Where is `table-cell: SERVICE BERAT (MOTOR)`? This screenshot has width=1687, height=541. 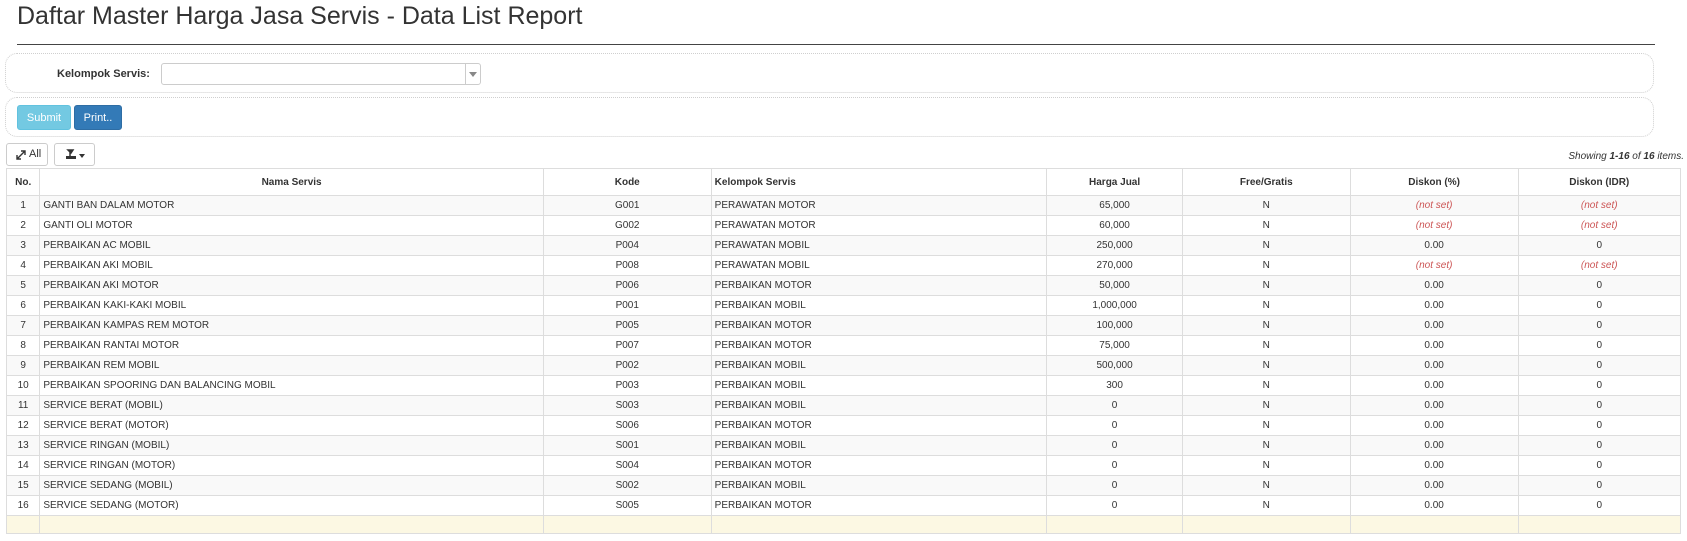
table-cell: SERVICE BERAT (MOTOR) is located at coordinates (291, 425).